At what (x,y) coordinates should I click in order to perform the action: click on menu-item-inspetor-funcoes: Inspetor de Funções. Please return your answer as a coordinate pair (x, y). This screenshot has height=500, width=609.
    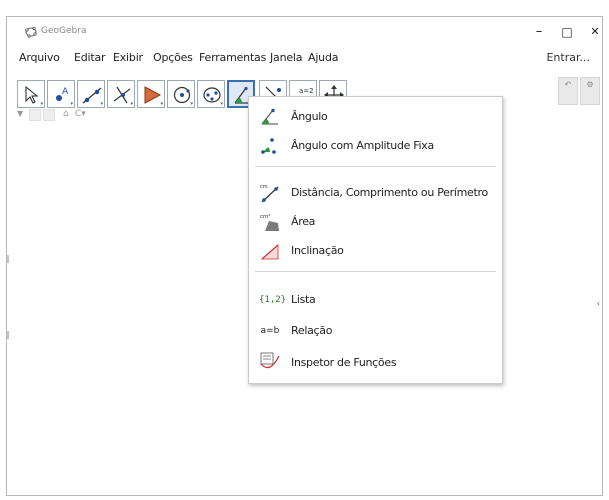
    Looking at the image, I should click on (375, 363).